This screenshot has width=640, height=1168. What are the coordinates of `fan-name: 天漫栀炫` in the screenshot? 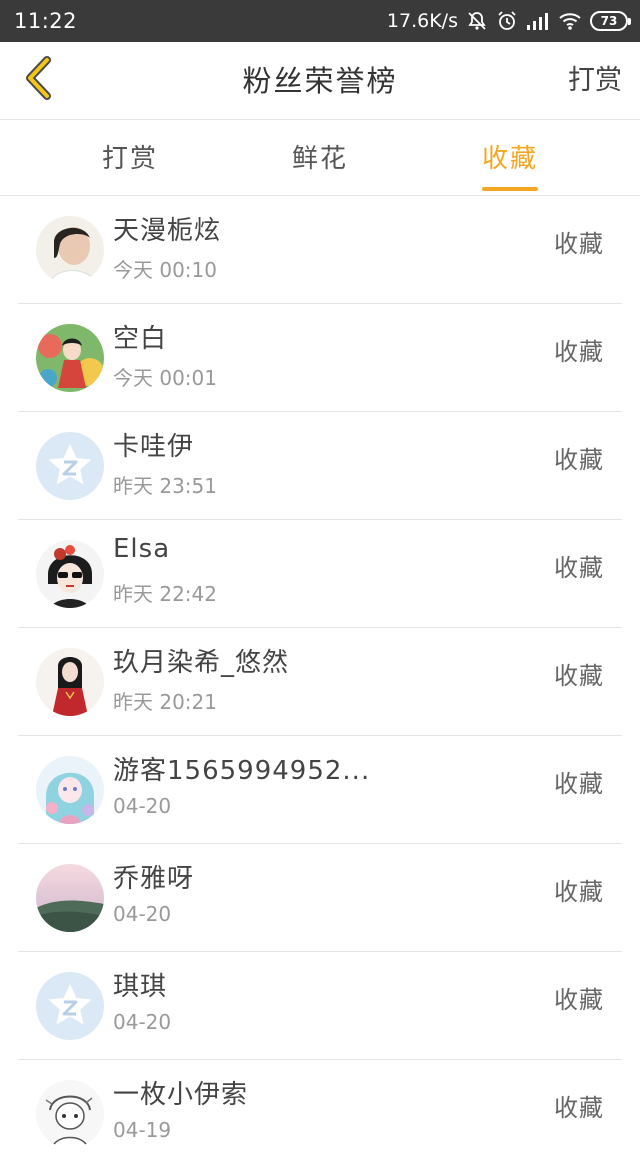 It's located at (167, 231).